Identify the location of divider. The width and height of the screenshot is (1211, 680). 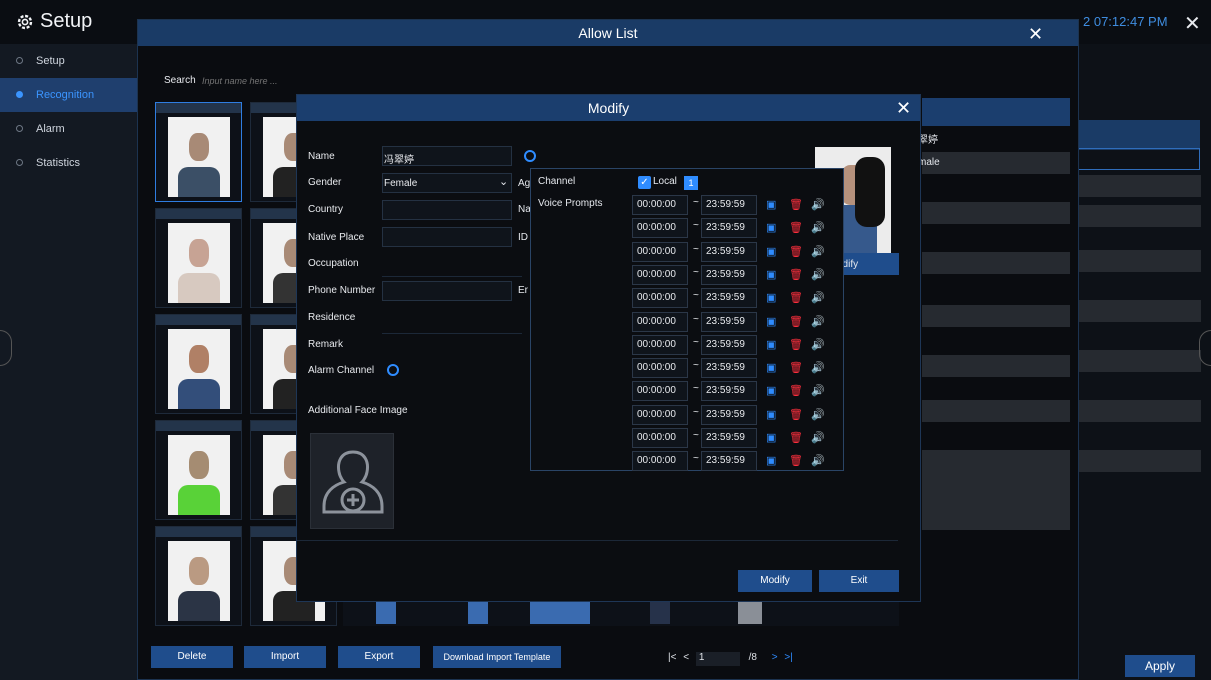
(452, 276).